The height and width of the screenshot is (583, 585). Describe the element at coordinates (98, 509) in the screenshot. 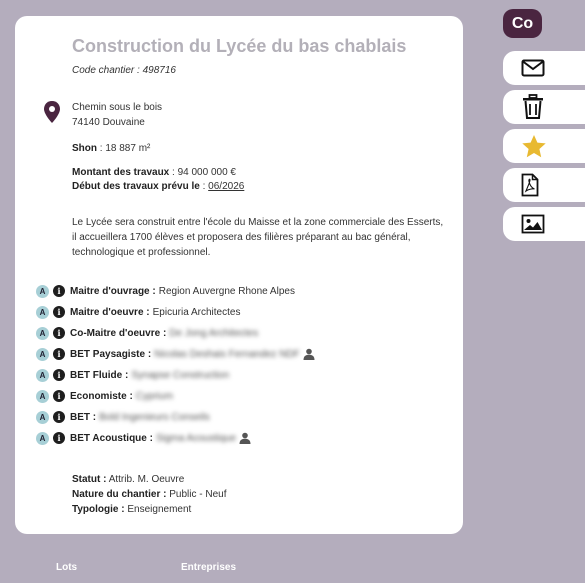

I see `typologie-label: Typologie :` at that location.